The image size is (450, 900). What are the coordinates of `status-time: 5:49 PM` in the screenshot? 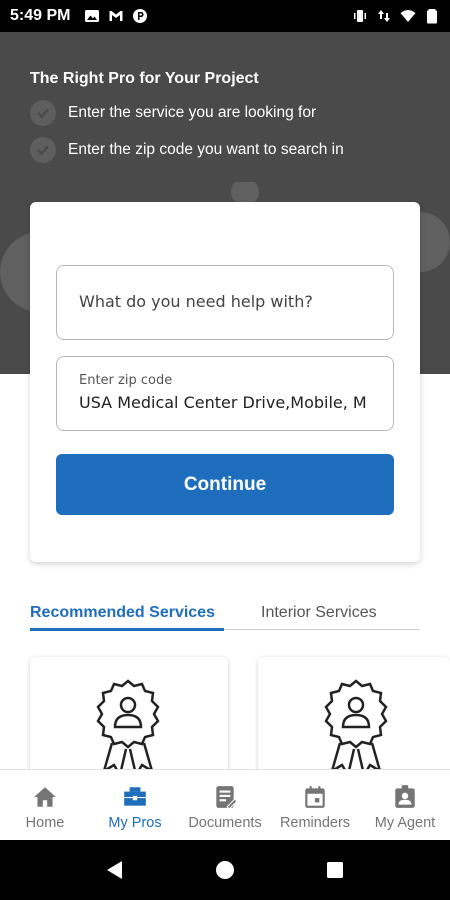 It's located at (40, 15).